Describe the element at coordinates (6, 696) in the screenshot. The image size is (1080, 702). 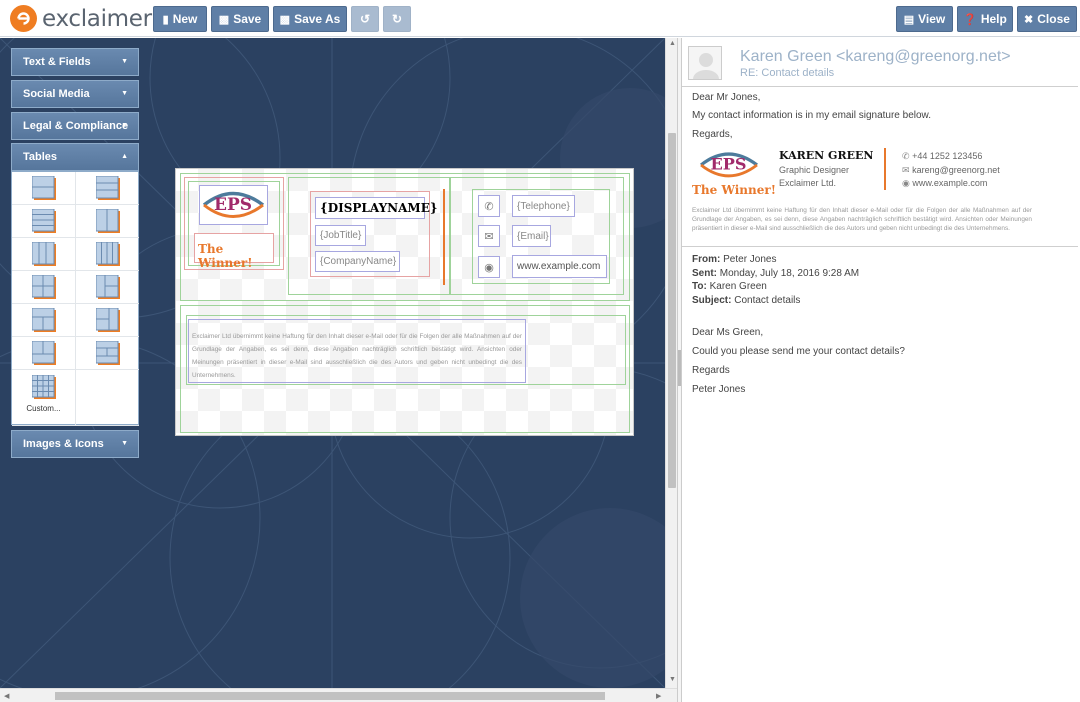
I see `scroll-left-icon: ◀` at that location.